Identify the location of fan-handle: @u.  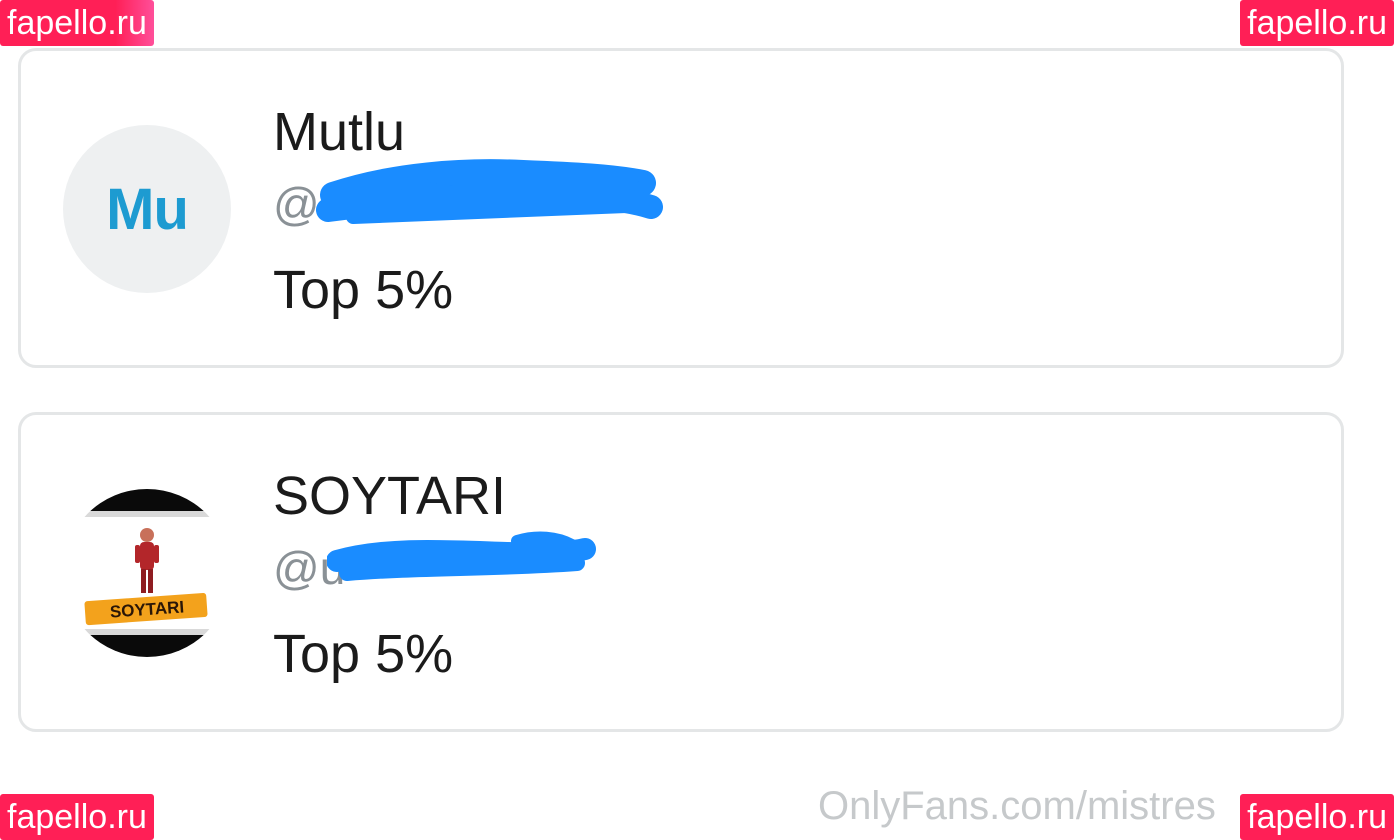
(309, 568).